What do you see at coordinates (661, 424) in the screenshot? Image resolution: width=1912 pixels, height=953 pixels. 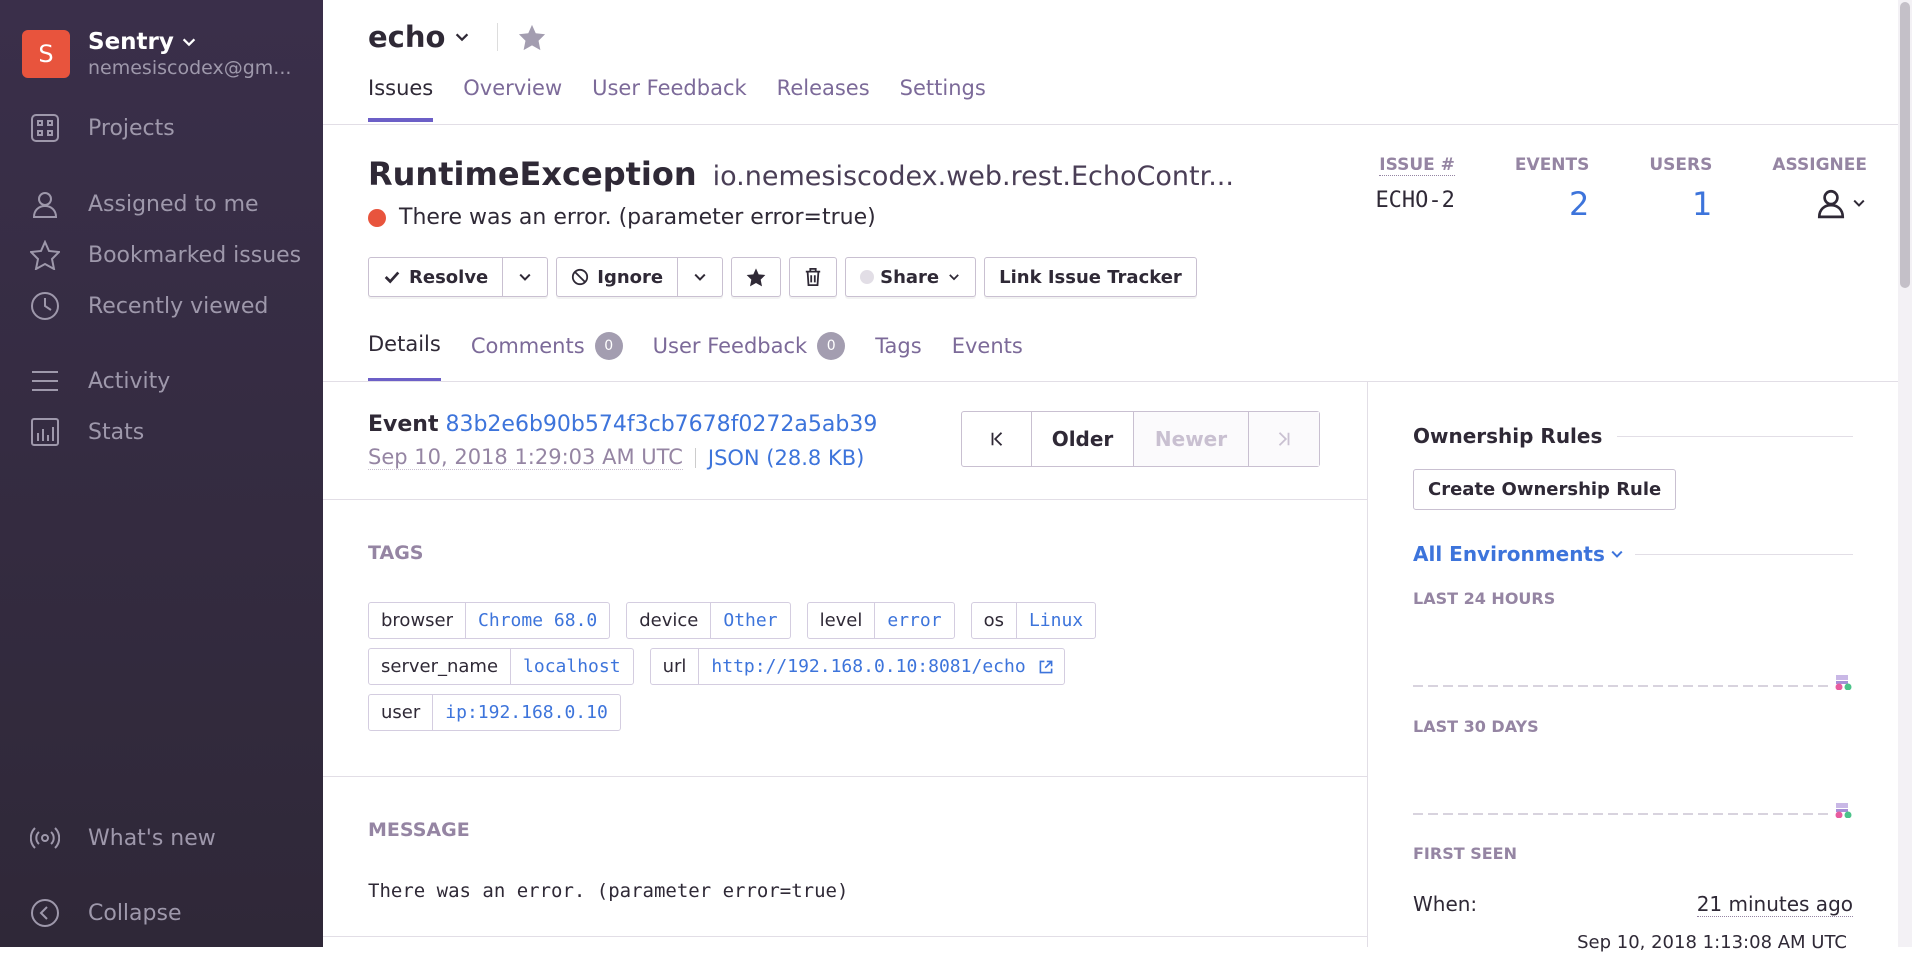 I see `event-id-link: 83b2e6b90b574f3cb7678f0272a5ab39` at bounding box center [661, 424].